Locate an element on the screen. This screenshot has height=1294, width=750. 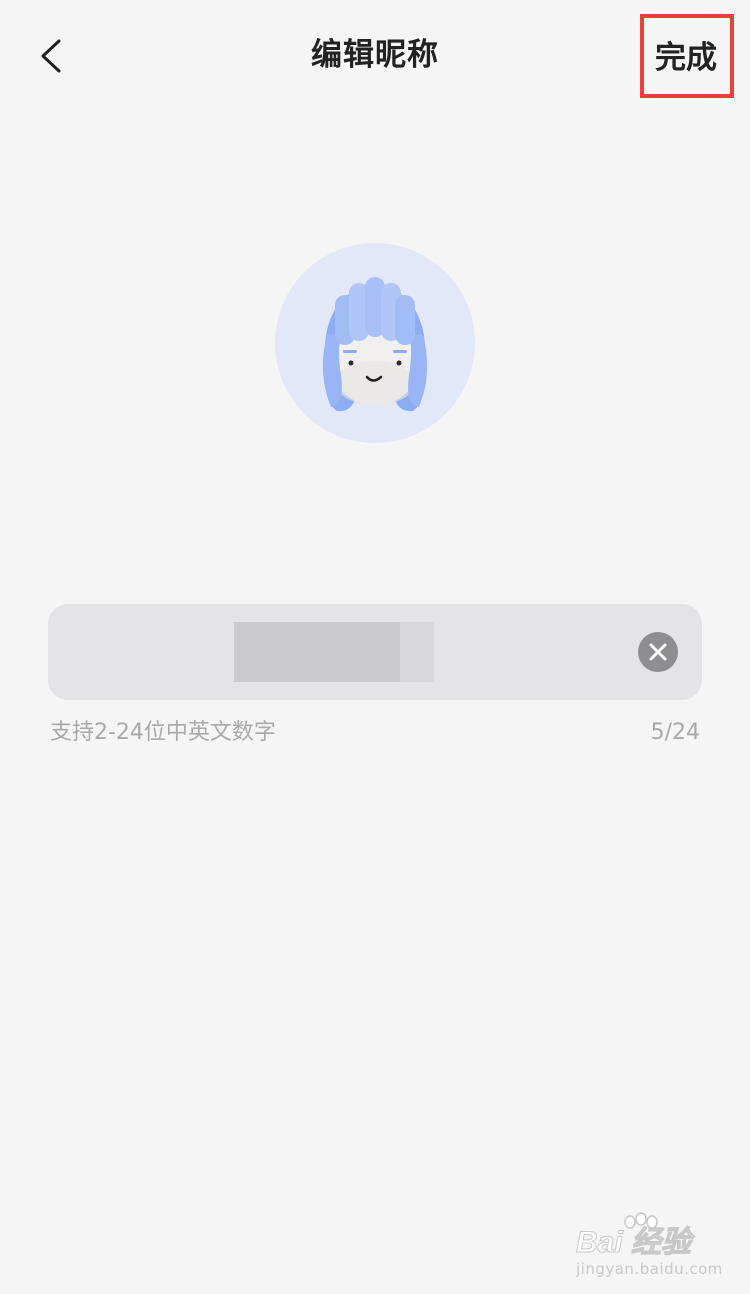
page-title: 编辑昵称 is located at coordinates (375, 55).